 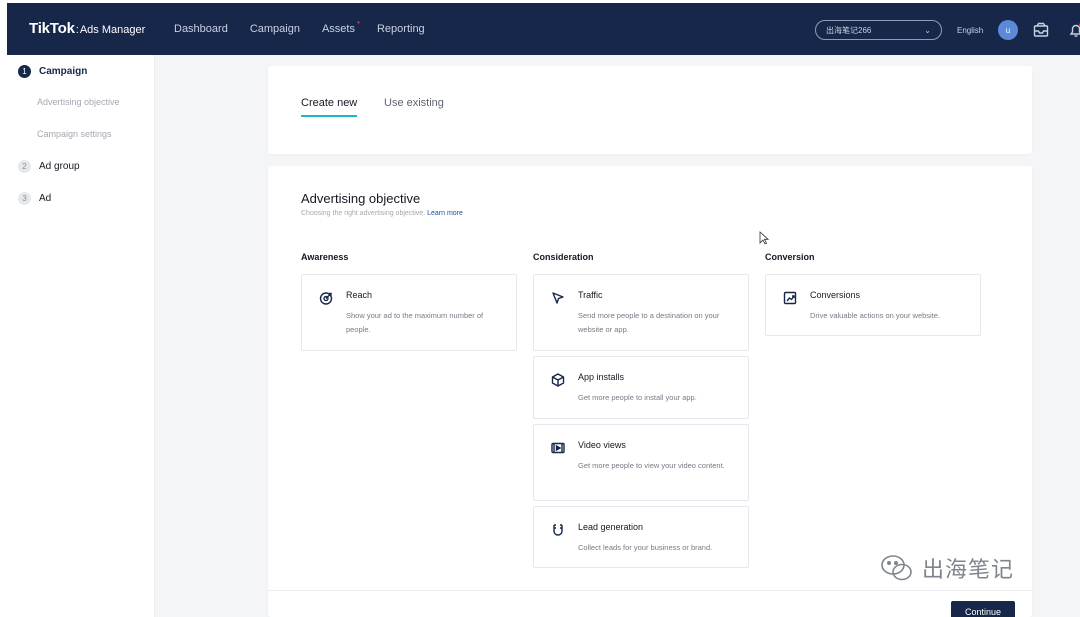 What do you see at coordinates (359, 295) in the screenshot?
I see `option-title: Reach` at bounding box center [359, 295].